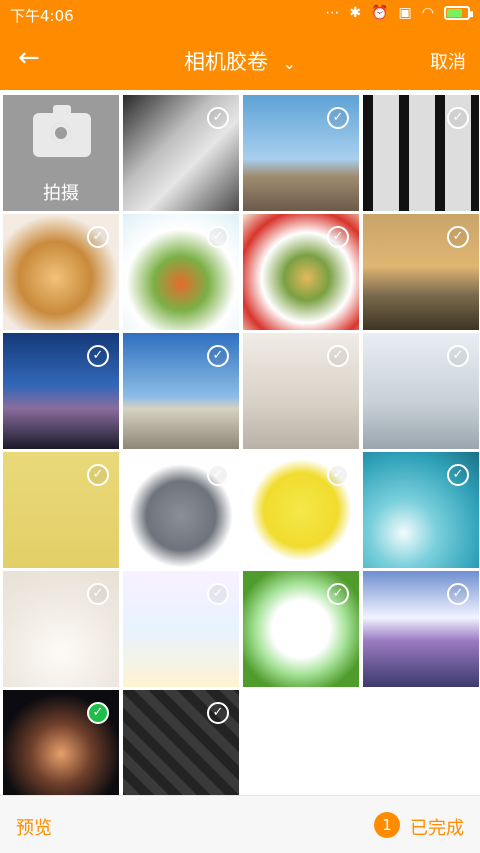 The height and width of the screenshot is (853, 480). Describe the element at coordinates (458, 13) in the screenshot. I see `battery-icon` at that location.